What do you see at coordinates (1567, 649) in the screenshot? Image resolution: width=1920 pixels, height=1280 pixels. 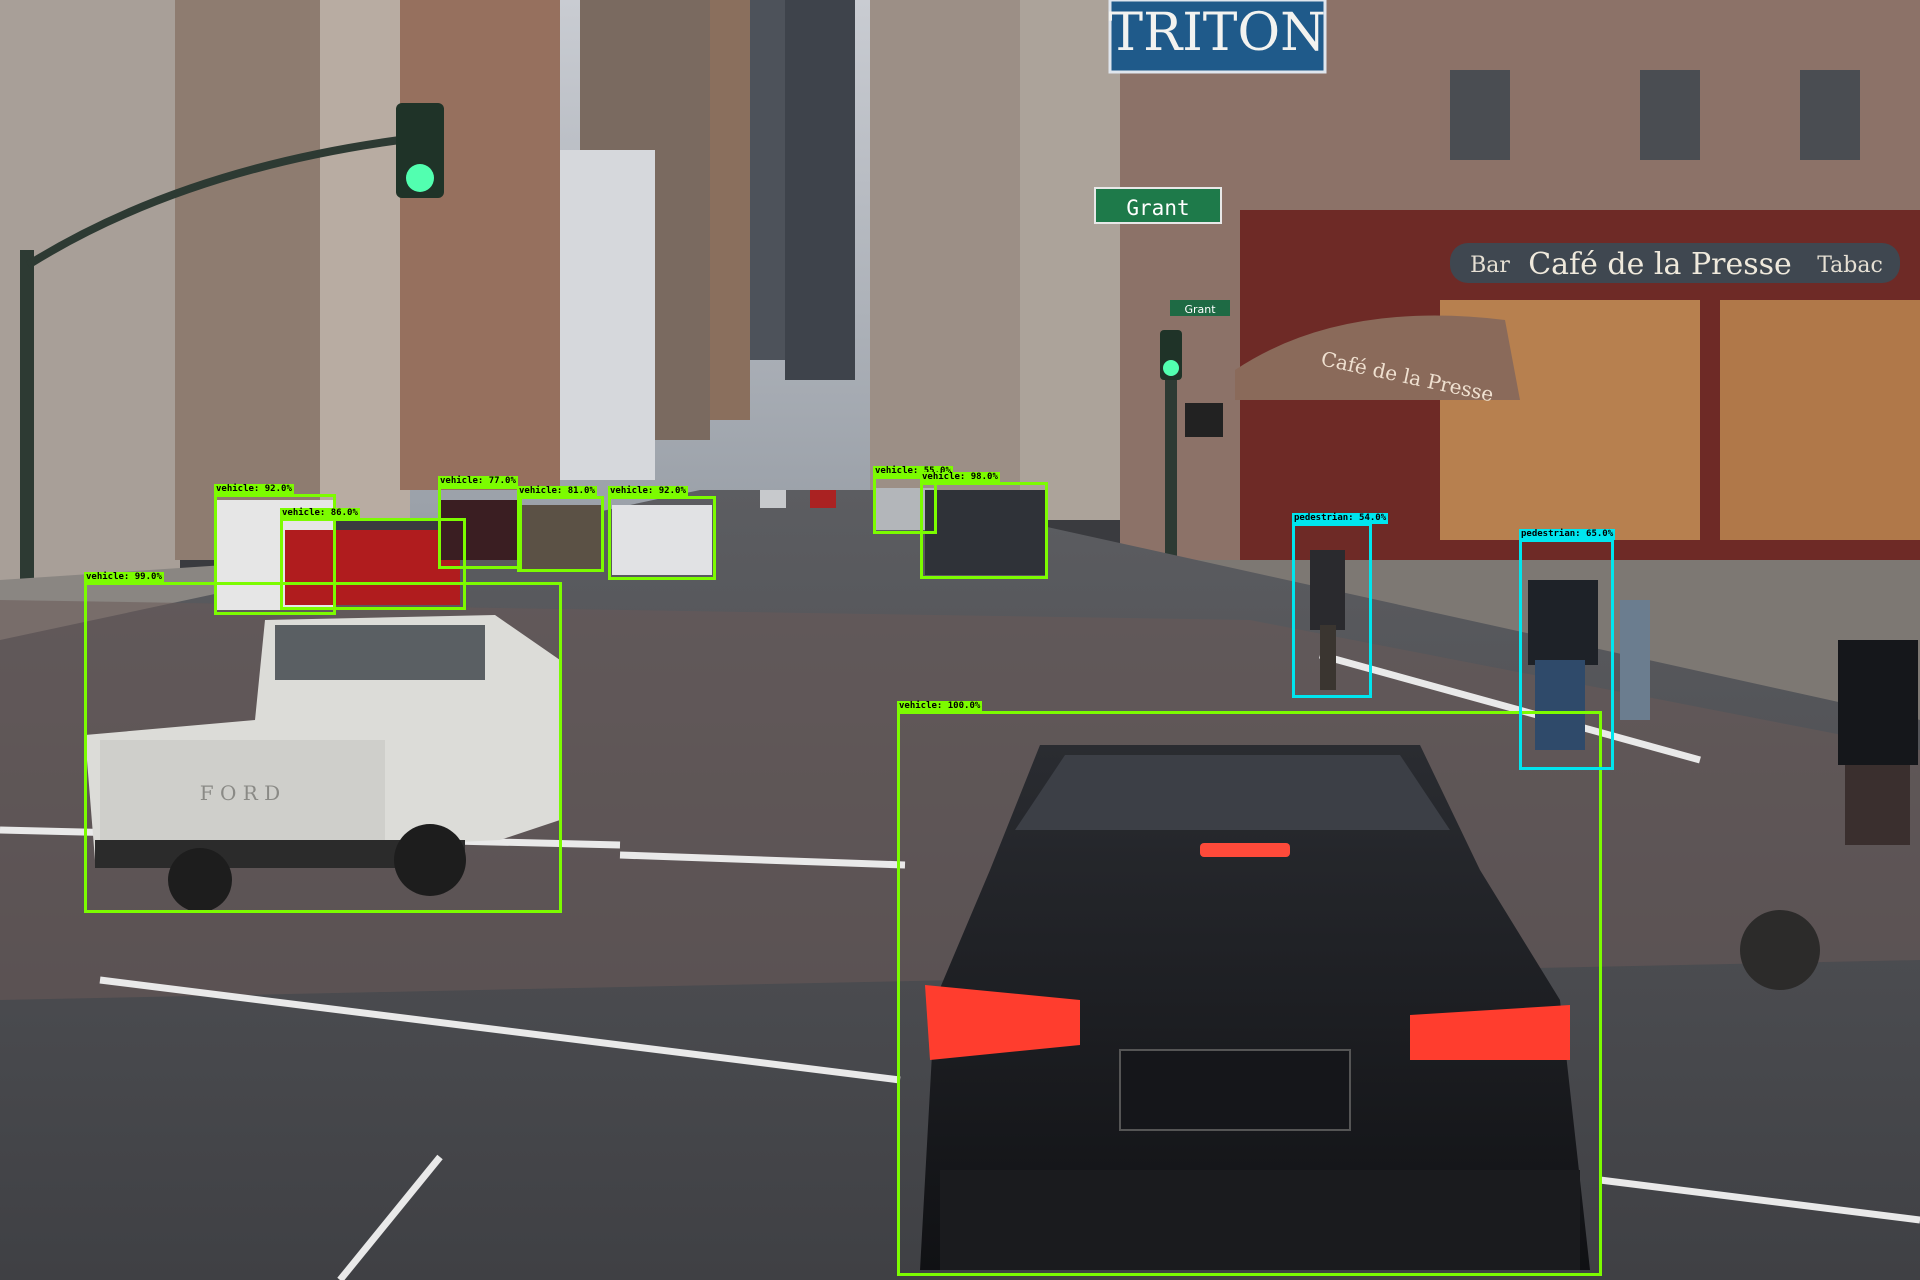 I see `pedestrian-detection-box: pedestrian: 65.0%` at bounding box center [1567, 649].